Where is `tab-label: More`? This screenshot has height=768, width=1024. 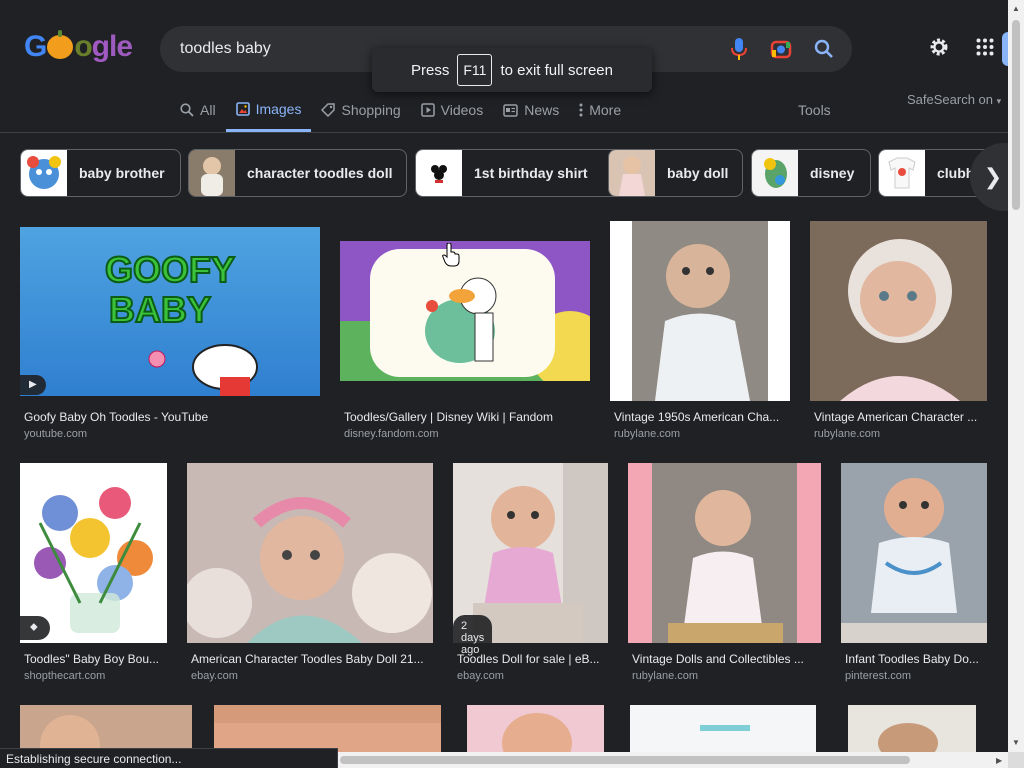 tab-label: More is located at coordinates (605, 110).